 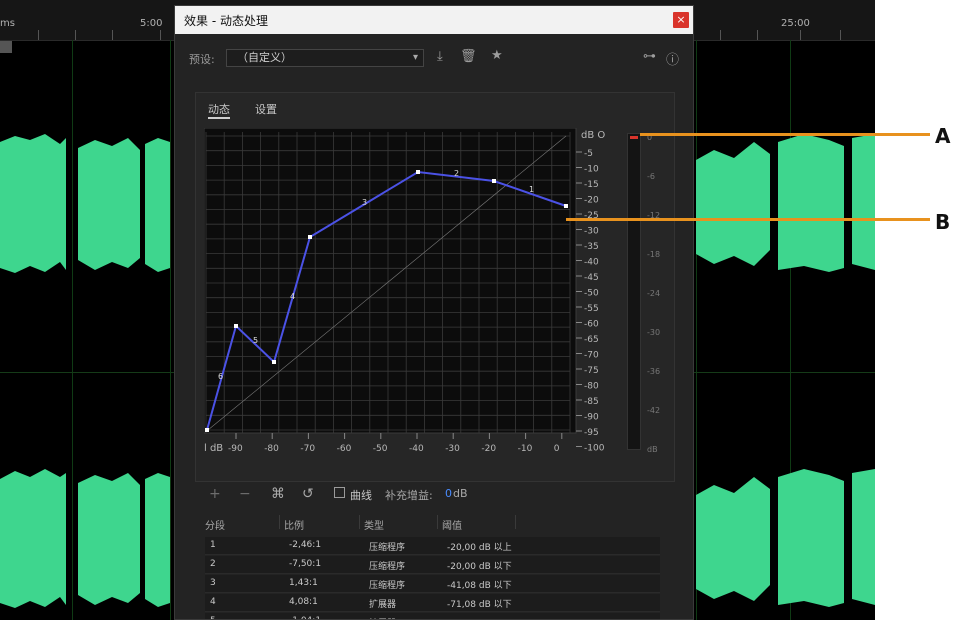 I want to click on y-tick-label: -80, so click(x=591, y=387).